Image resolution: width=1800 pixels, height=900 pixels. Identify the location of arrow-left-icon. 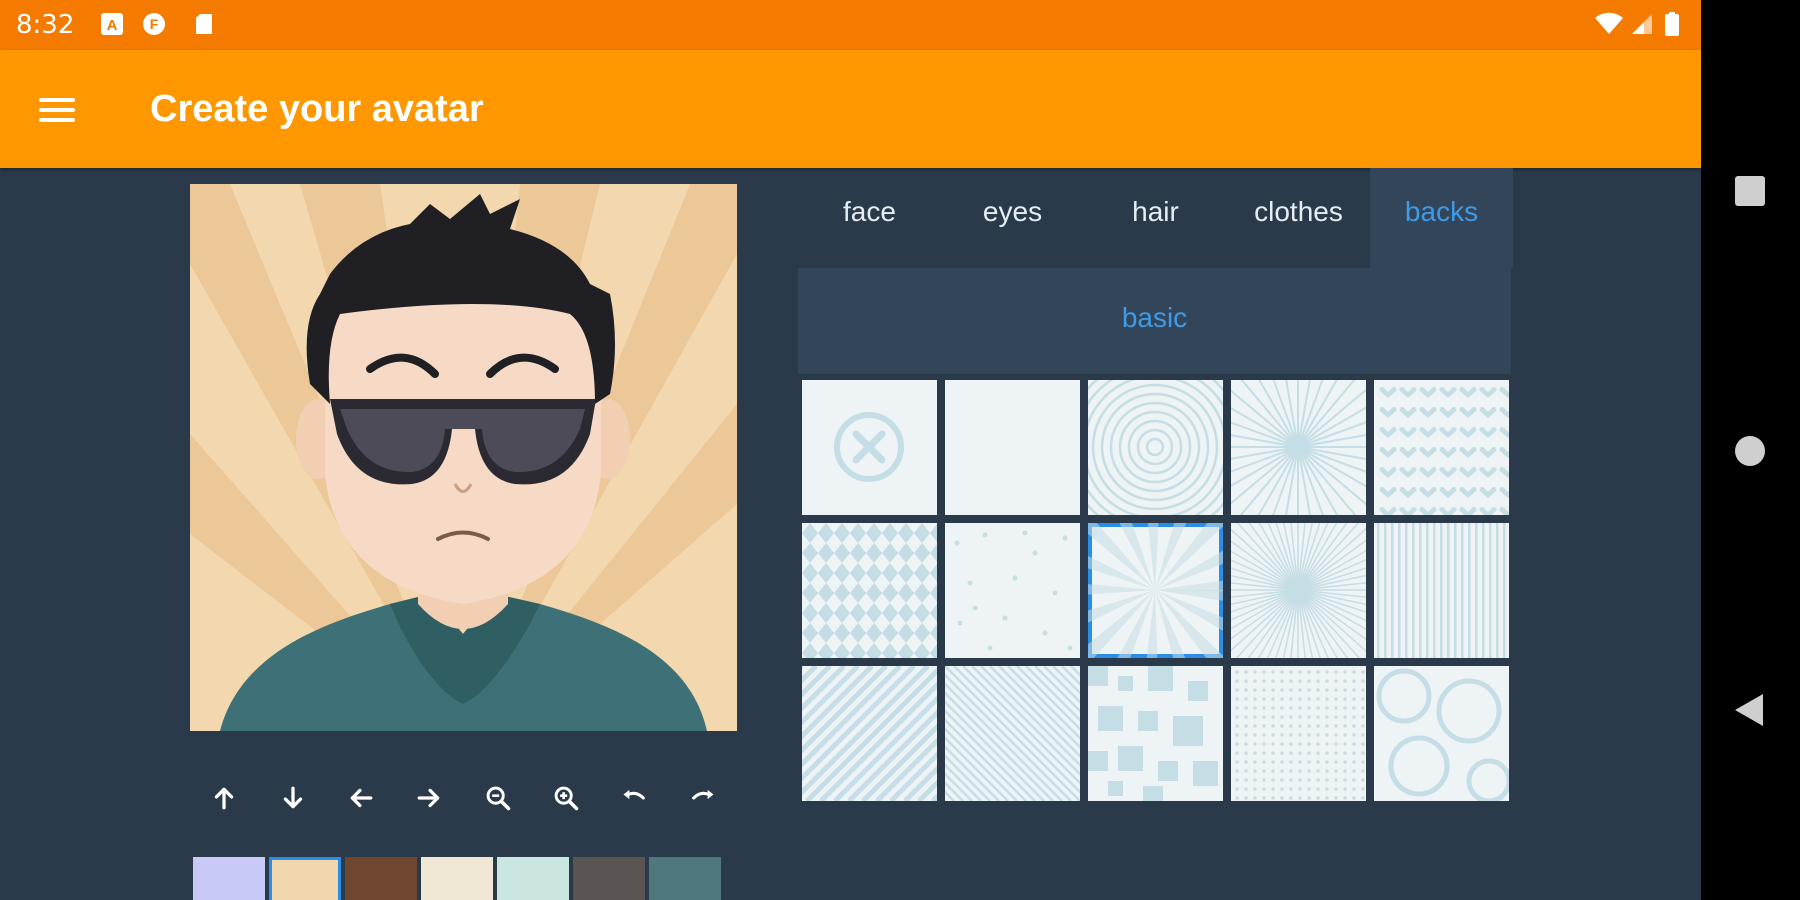
(361, 798).